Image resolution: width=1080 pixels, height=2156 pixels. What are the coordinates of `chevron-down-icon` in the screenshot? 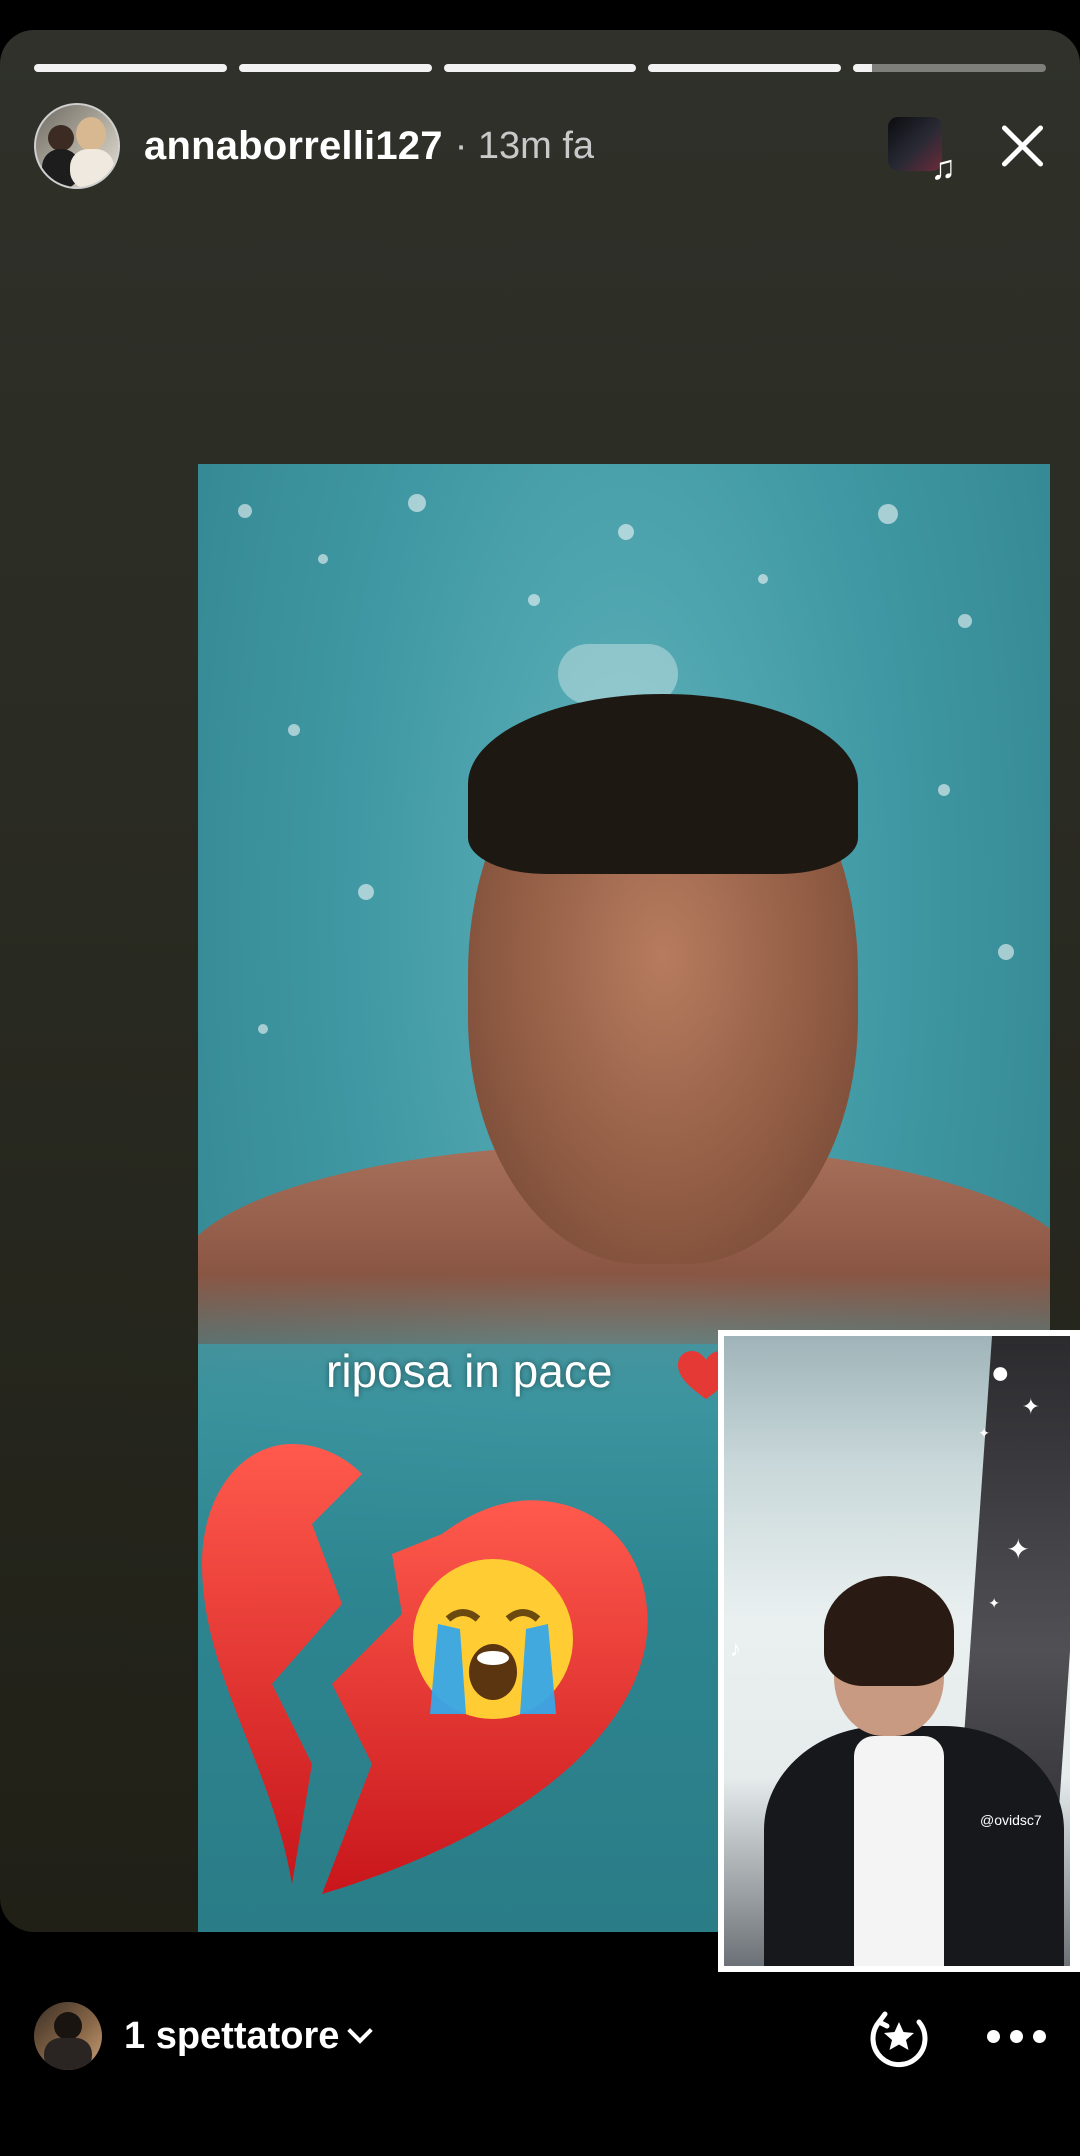 It's located at (360, 2031).